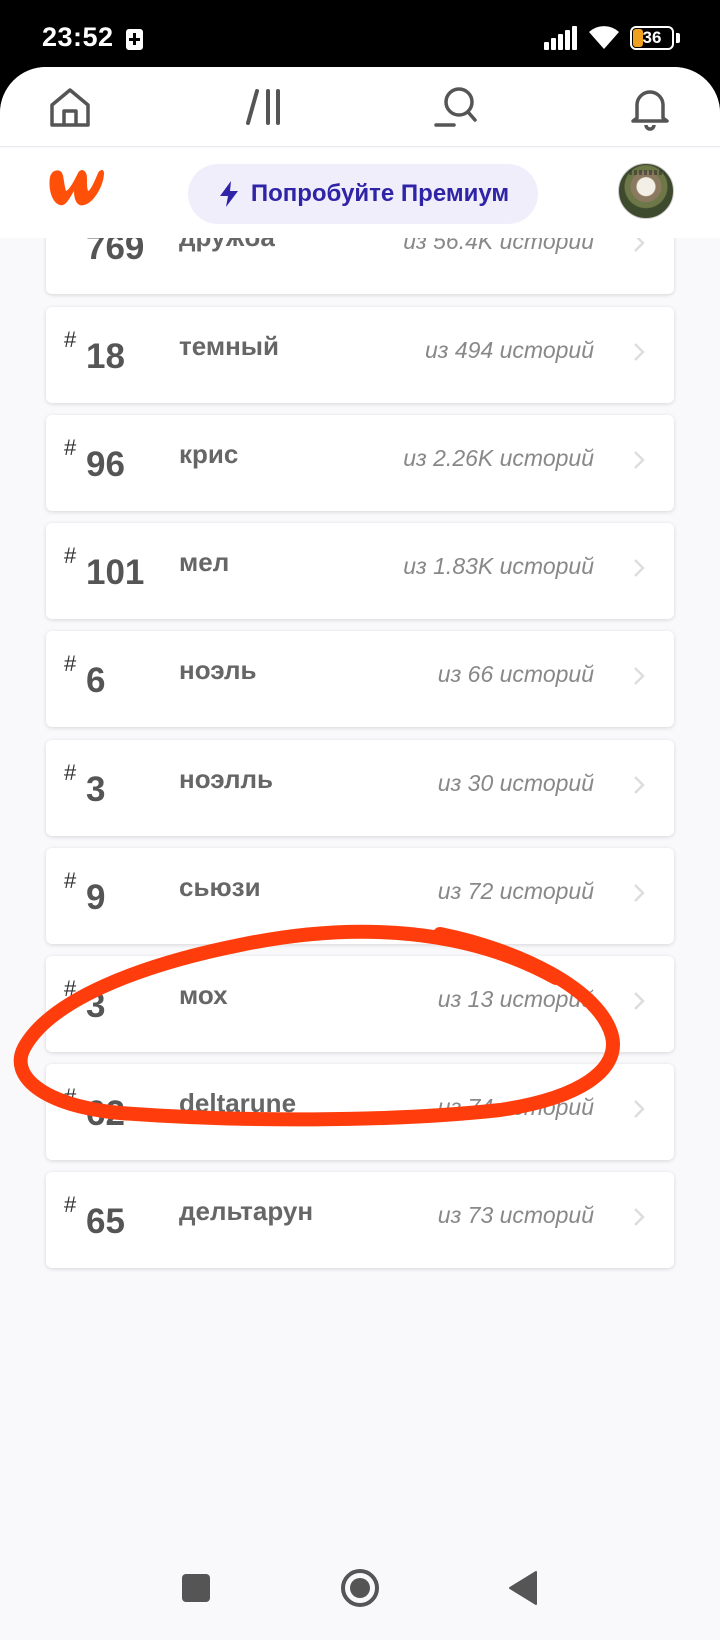 Image resolution: width=720 pixels, height=1640 pixels. I want to click on try-premium-button: Попробуйте Премиум, so click(363, 194).